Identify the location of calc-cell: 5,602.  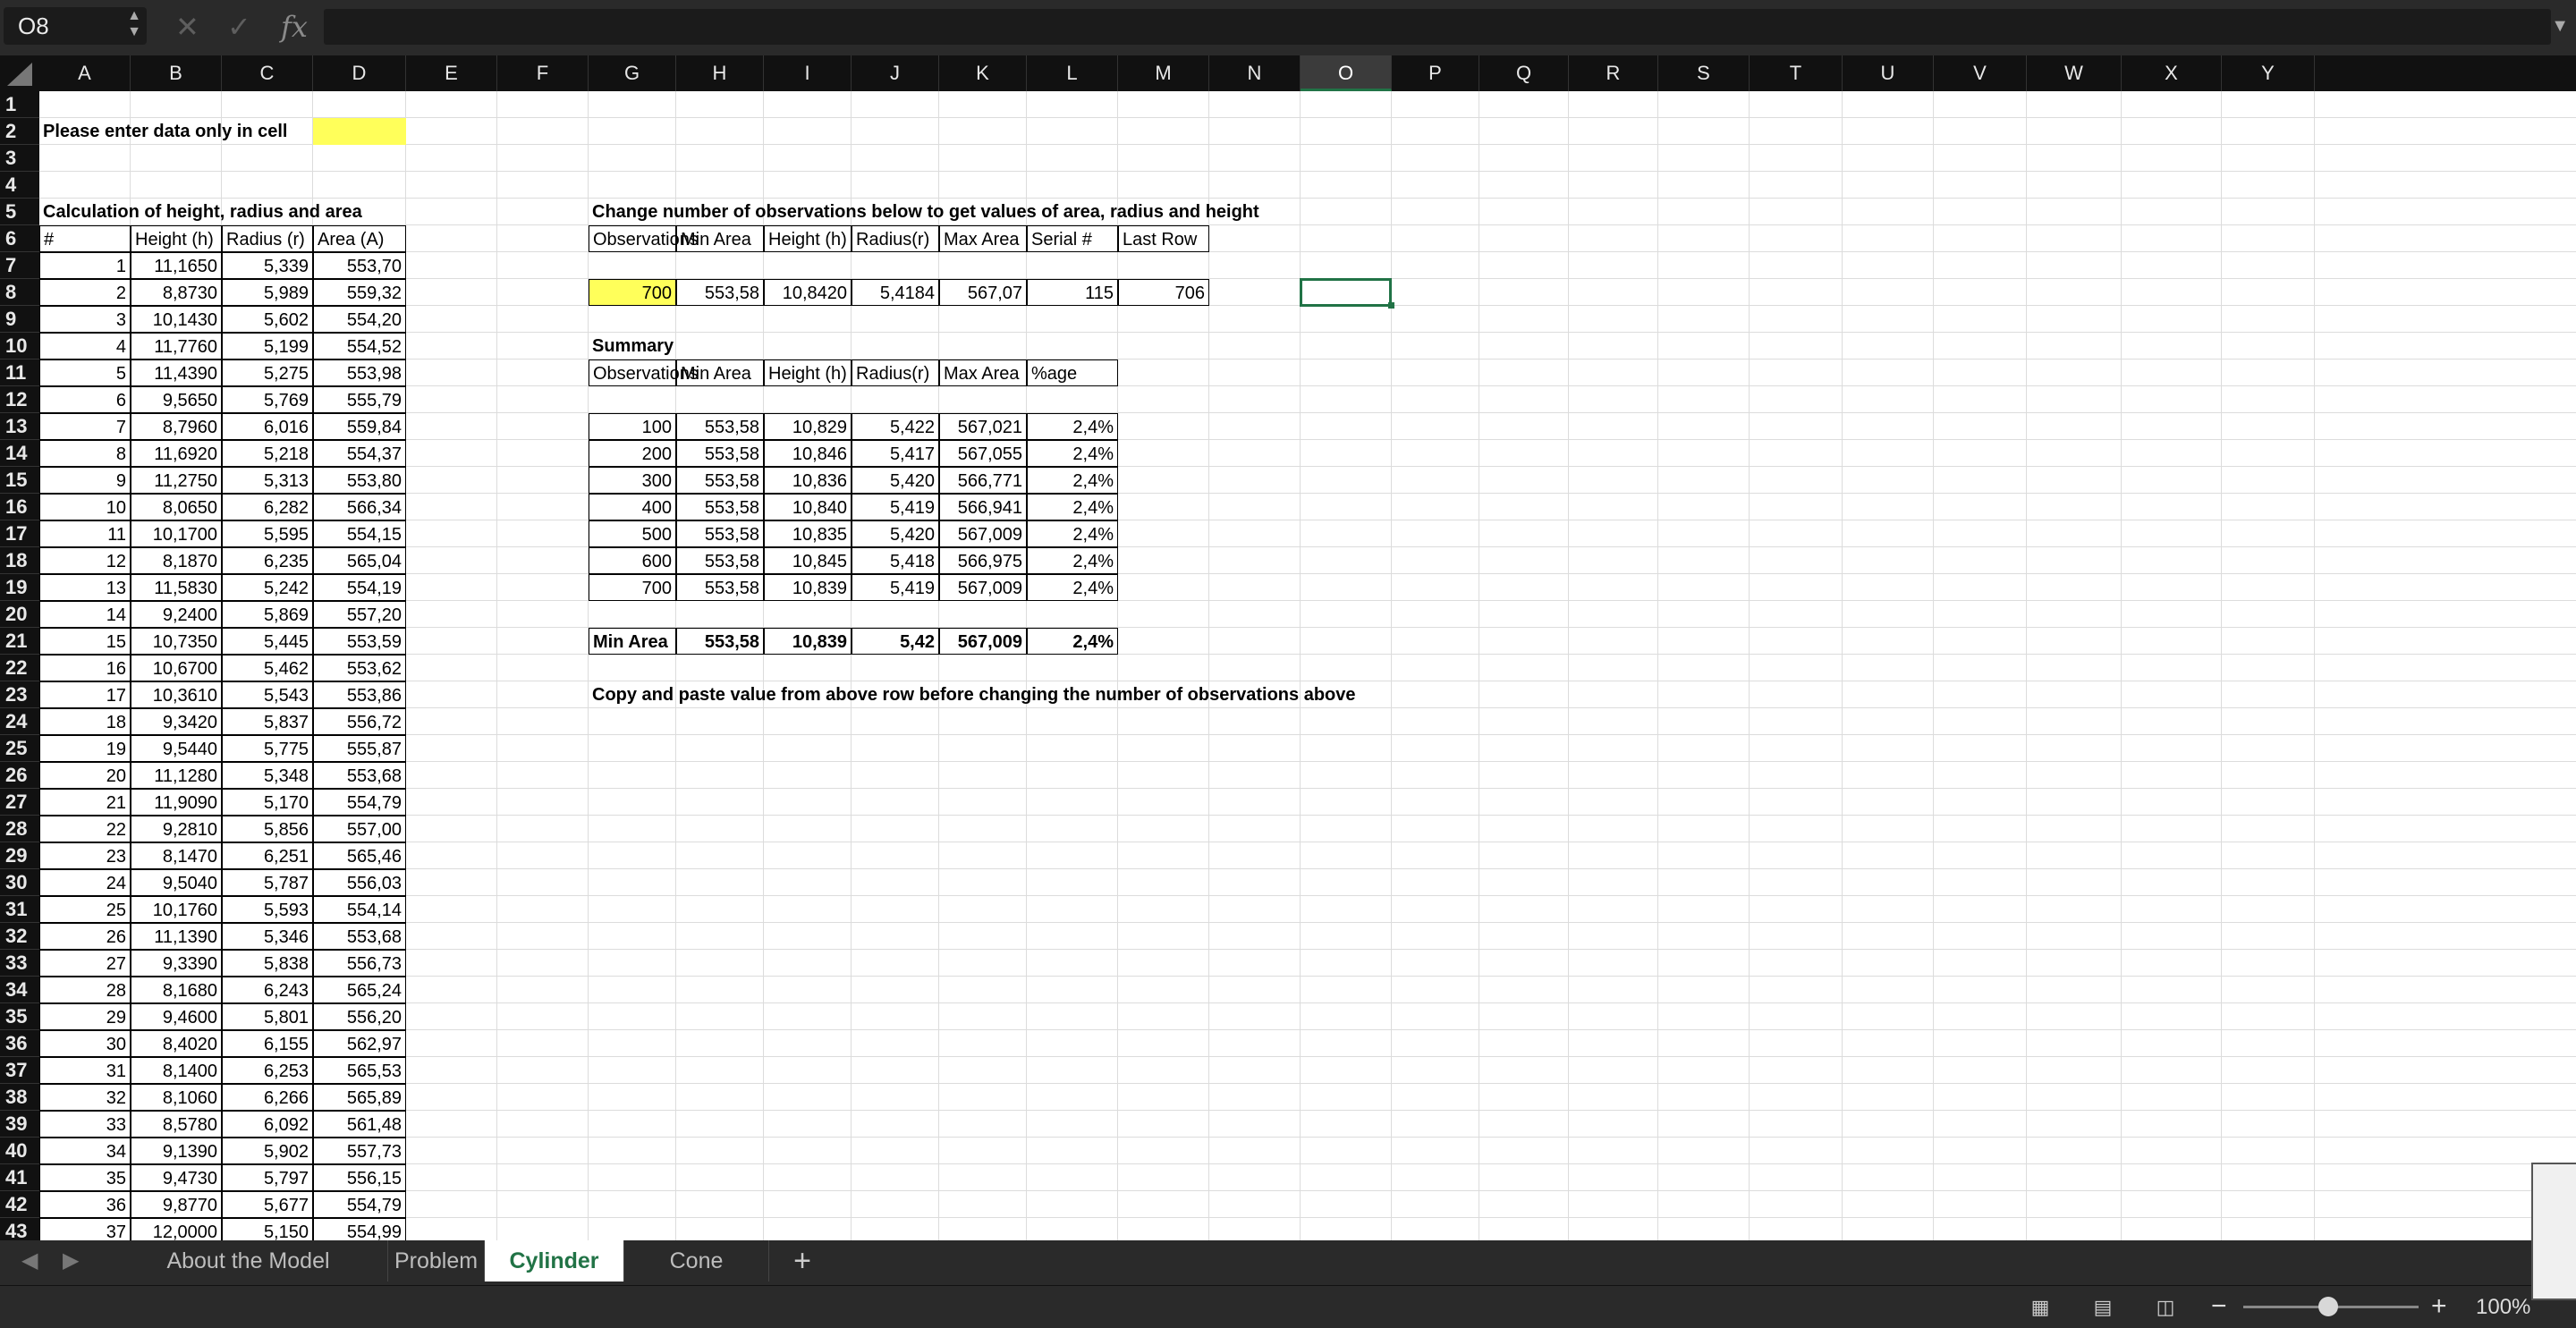
(267, 319).